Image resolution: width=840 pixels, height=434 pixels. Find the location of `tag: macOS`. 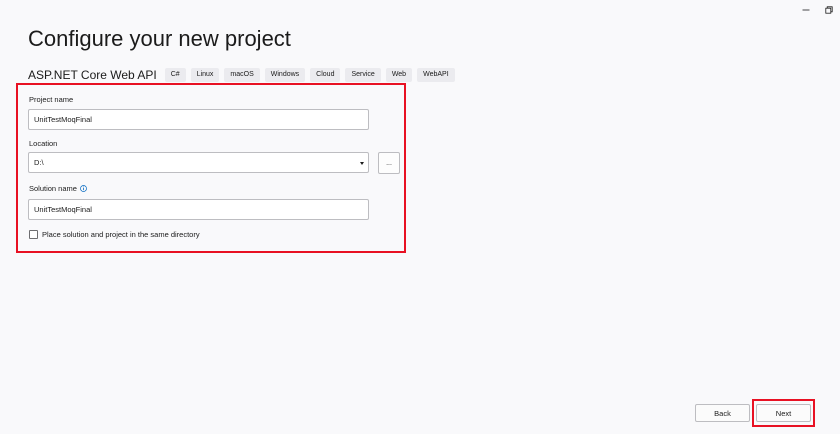

tag: macOS is located at coordinates (242, 75).